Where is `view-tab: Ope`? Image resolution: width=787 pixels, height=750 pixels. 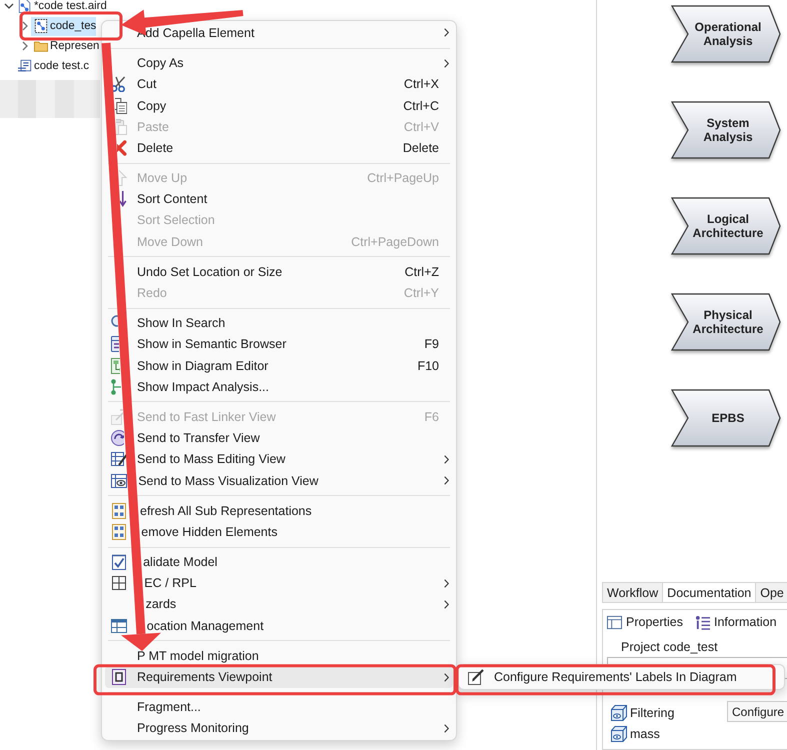 view-tab: Ope is located at coordinates (771, 592).